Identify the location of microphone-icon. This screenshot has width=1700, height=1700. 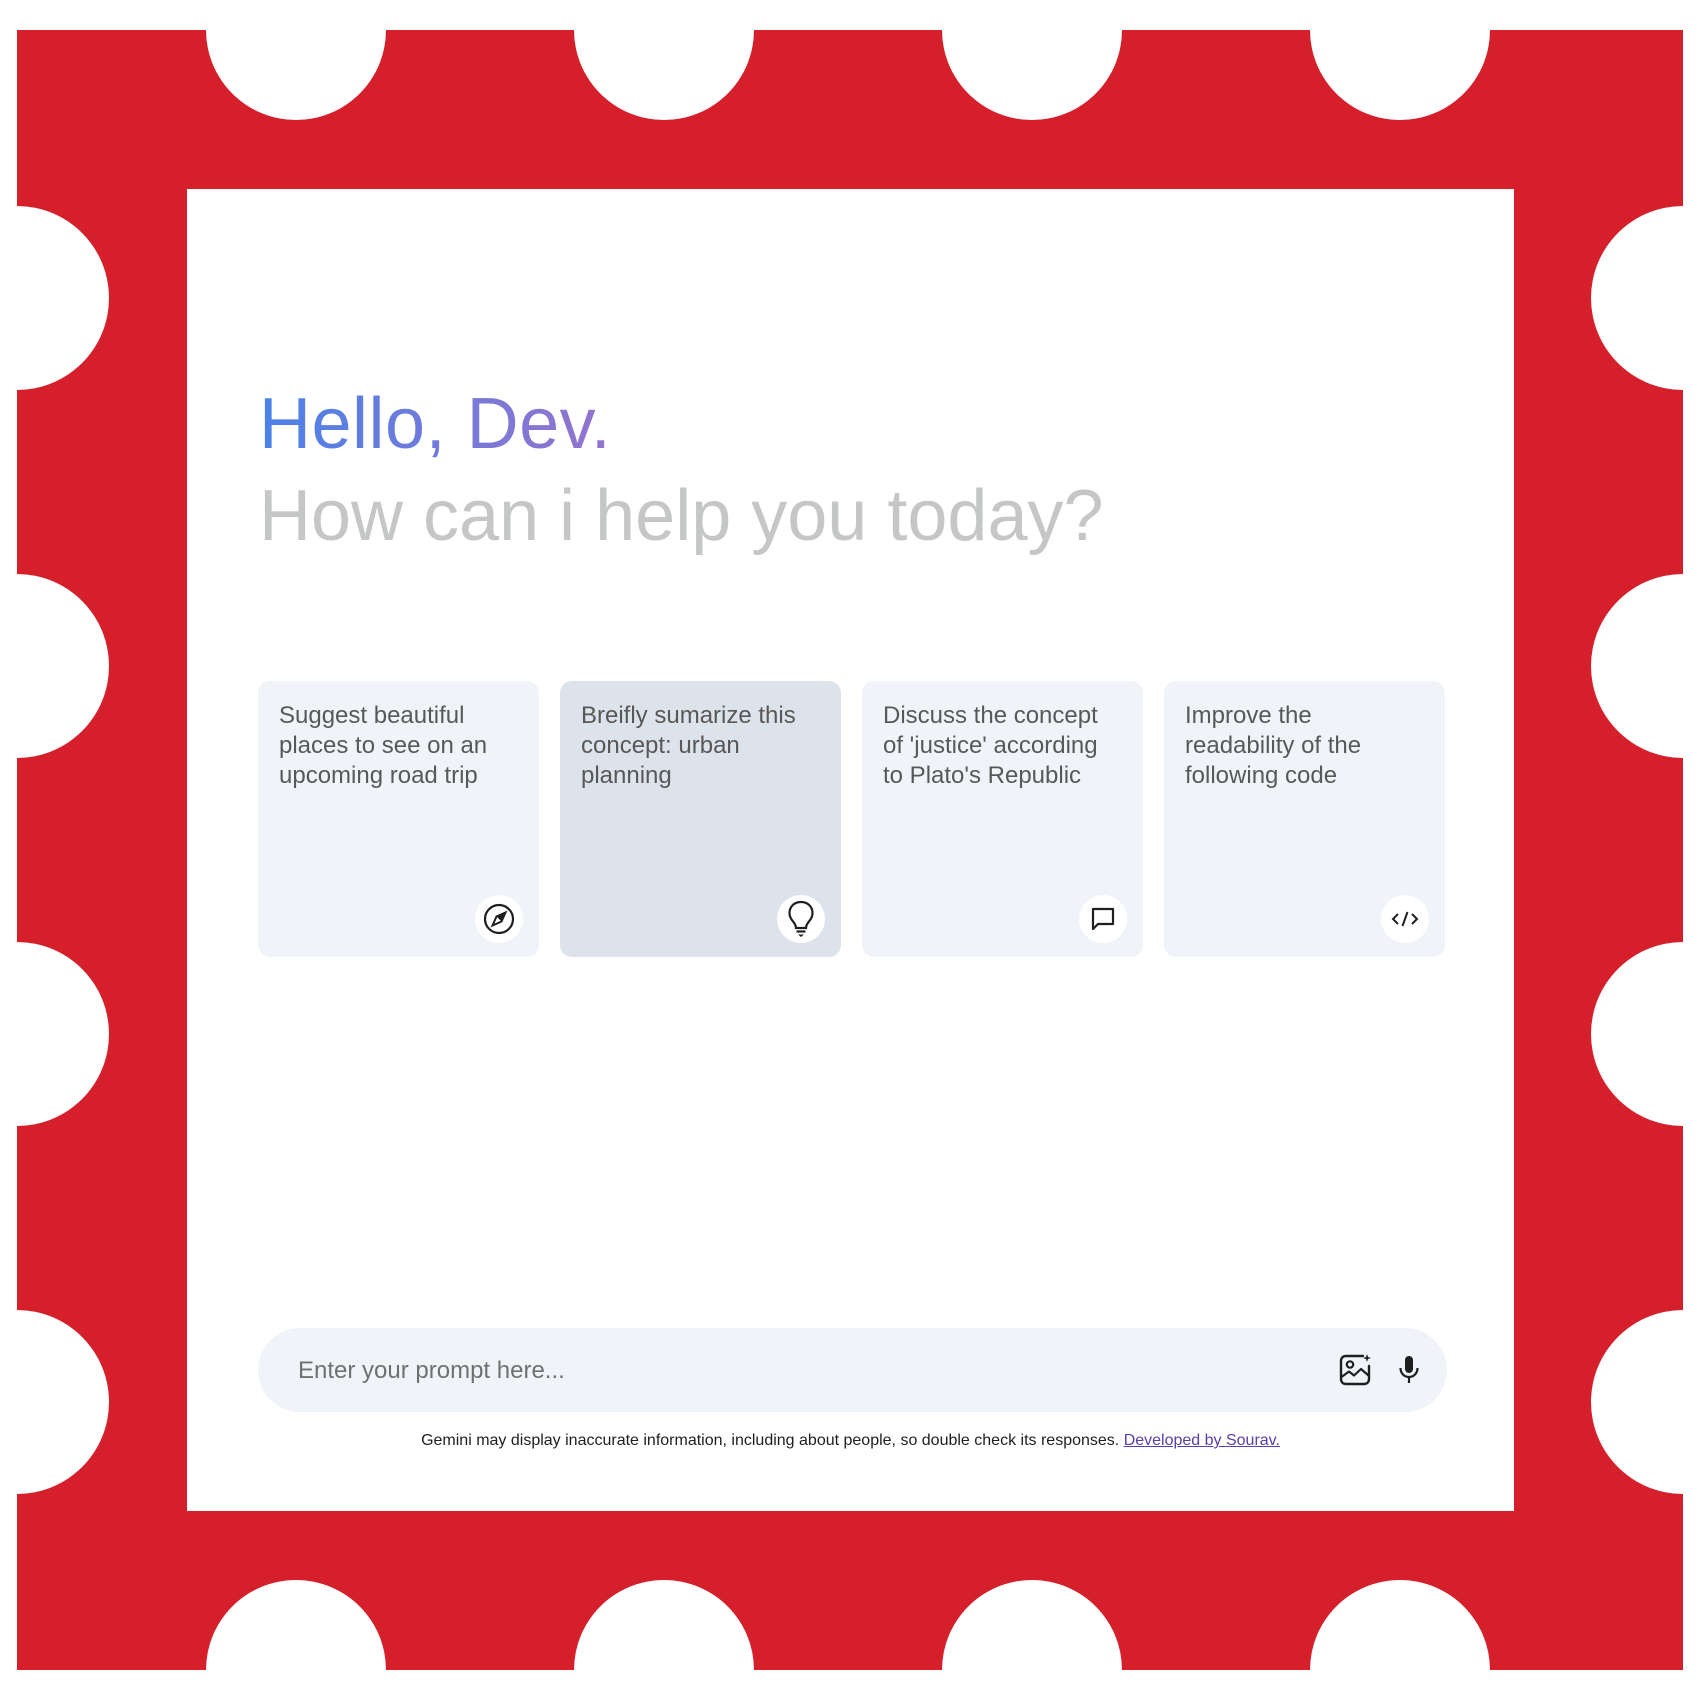
(1409, 1369).